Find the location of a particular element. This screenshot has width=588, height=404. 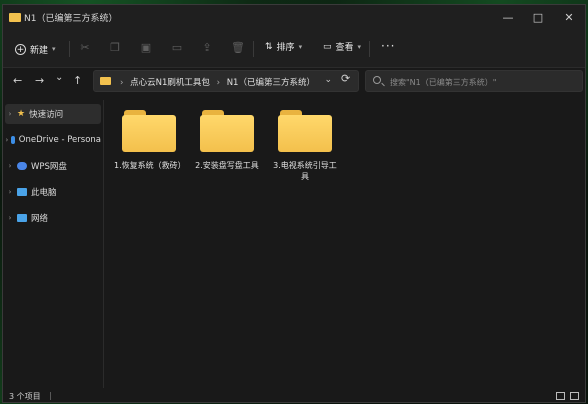

recent-locations-button: ⌄ is located at coordinates (59, 77).